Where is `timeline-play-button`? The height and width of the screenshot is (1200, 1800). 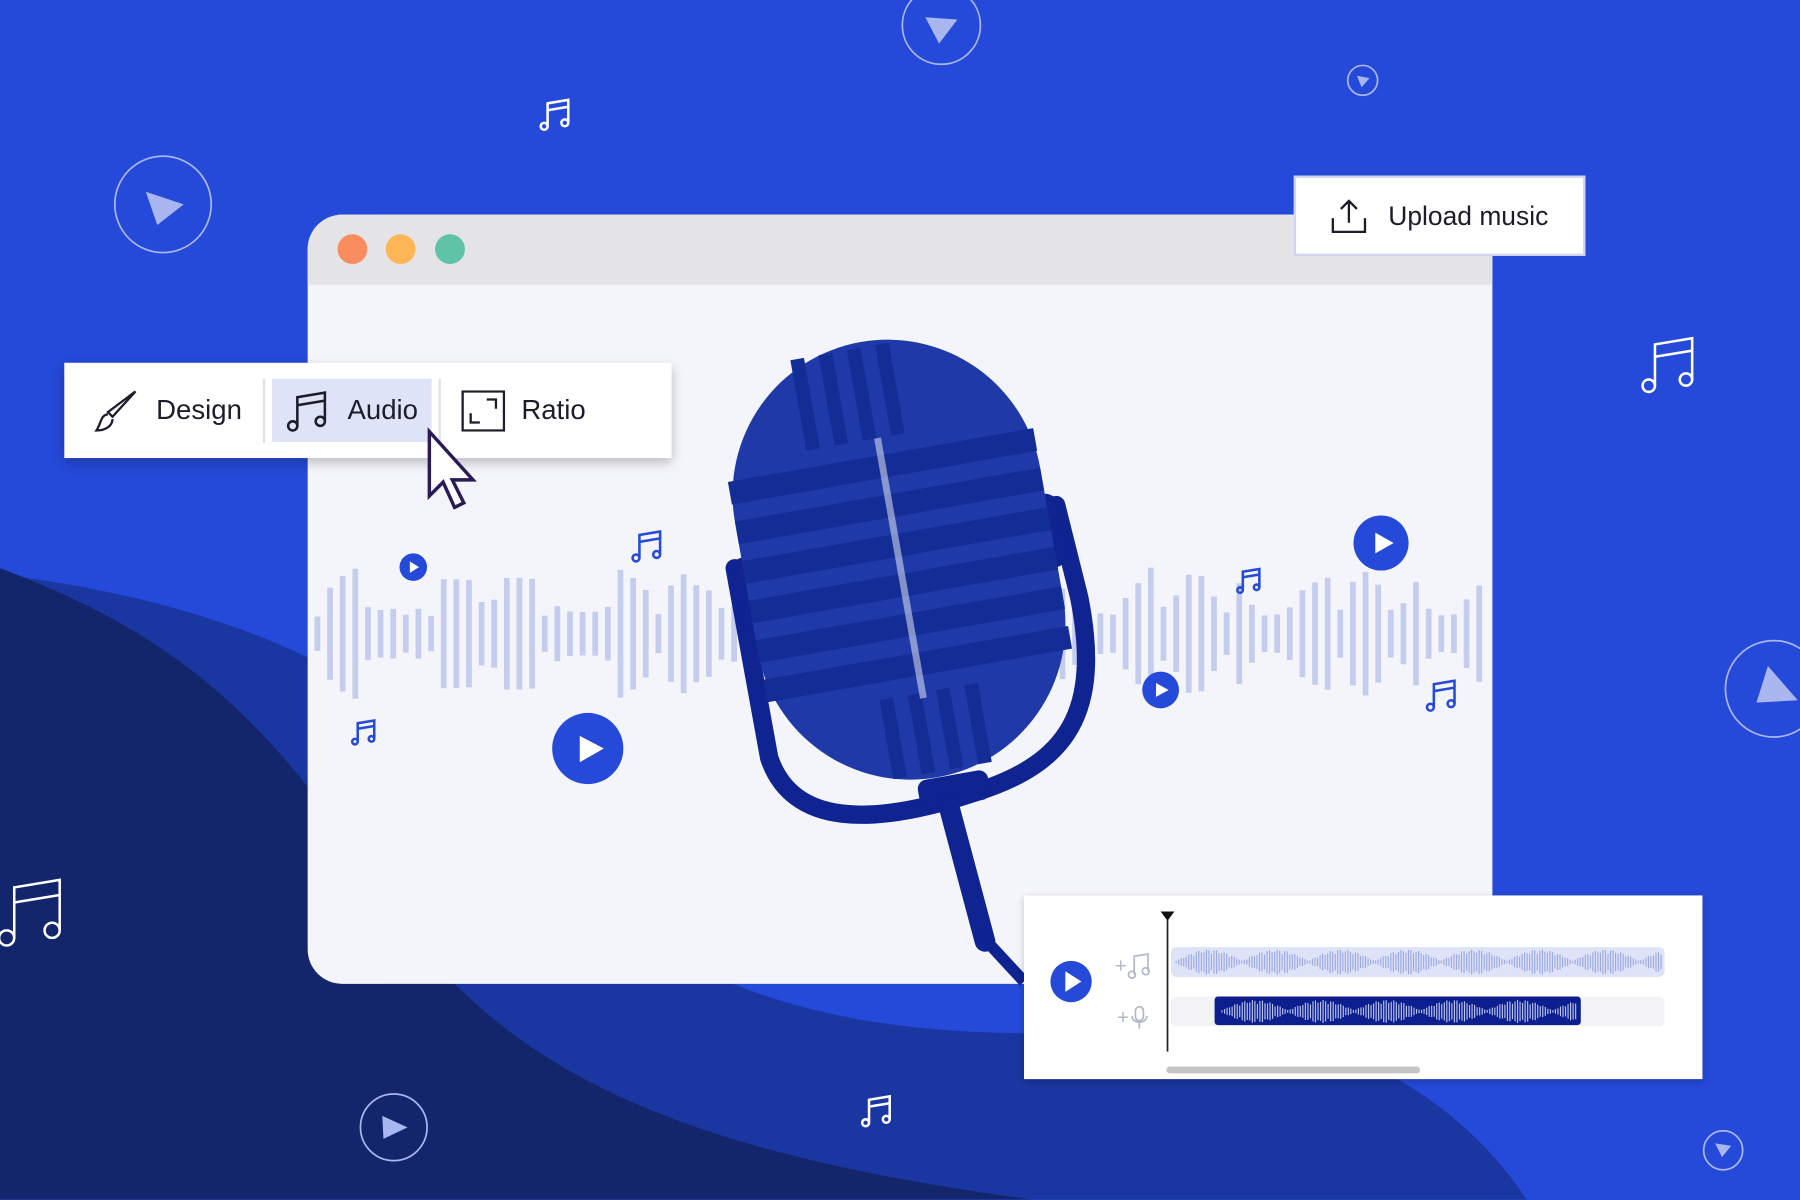 timeline-play-button is located at coordinates (1071, 981).